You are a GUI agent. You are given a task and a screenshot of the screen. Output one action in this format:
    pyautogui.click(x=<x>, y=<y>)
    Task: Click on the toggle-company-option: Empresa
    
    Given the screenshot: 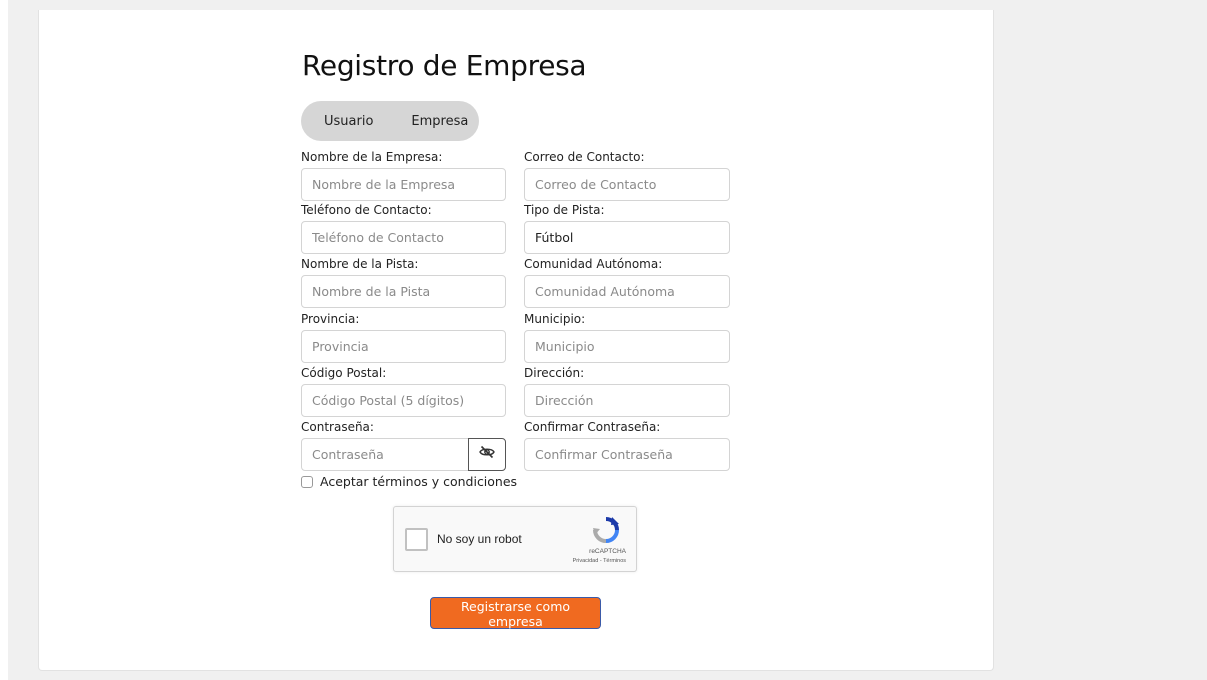 What is the action you would take?
    pyautogui.click(x=439, y=121)
    